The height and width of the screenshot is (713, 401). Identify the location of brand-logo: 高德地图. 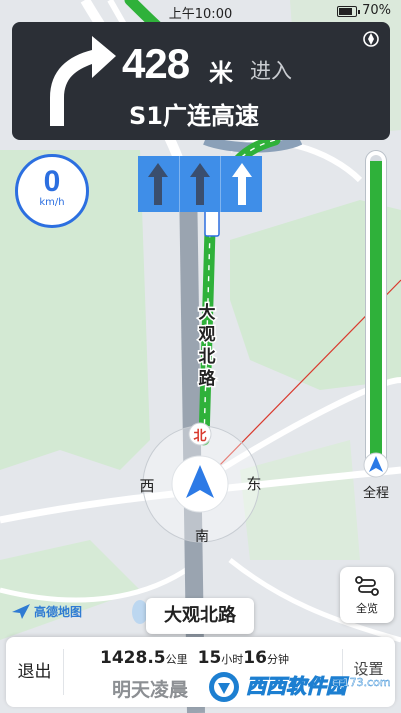
(55, 611).